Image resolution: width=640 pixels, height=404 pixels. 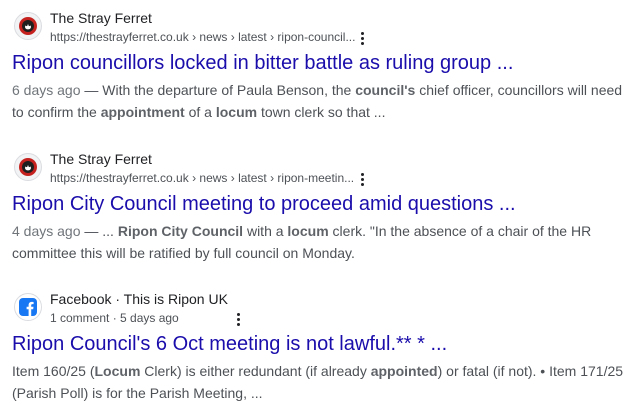 I want to click on result-meta: 1 comment · 5 days ago, so click(x=114, y=318).